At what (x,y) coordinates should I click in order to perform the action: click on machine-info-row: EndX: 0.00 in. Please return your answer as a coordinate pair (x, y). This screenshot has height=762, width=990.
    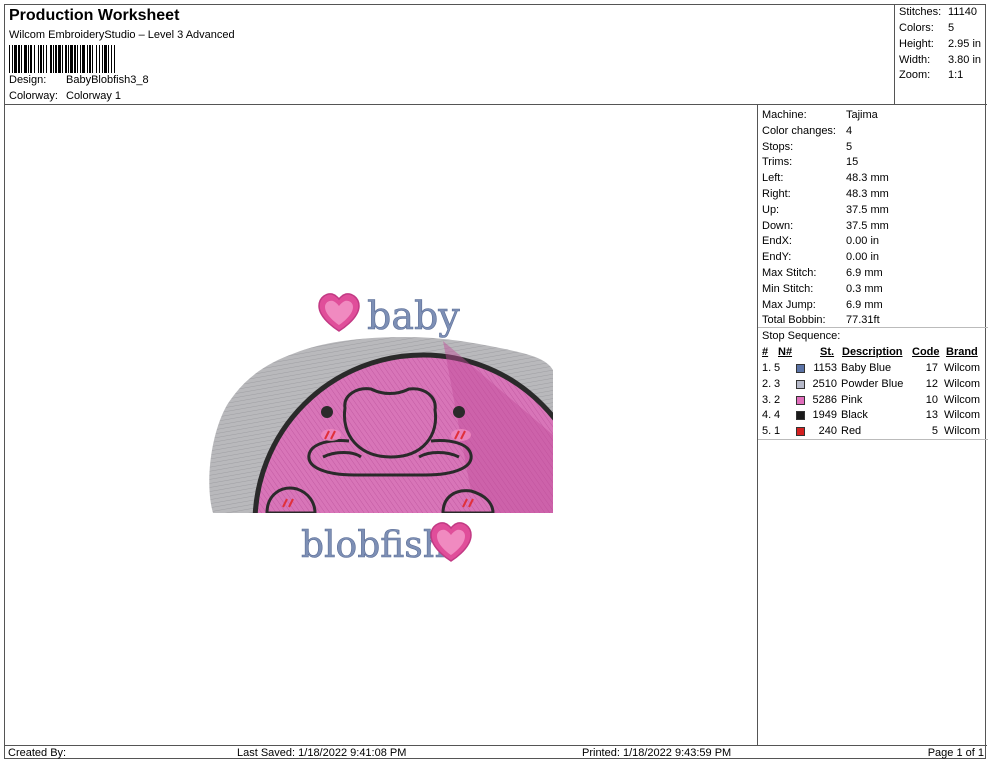
    Looking at the image, I should click on (821, 241).